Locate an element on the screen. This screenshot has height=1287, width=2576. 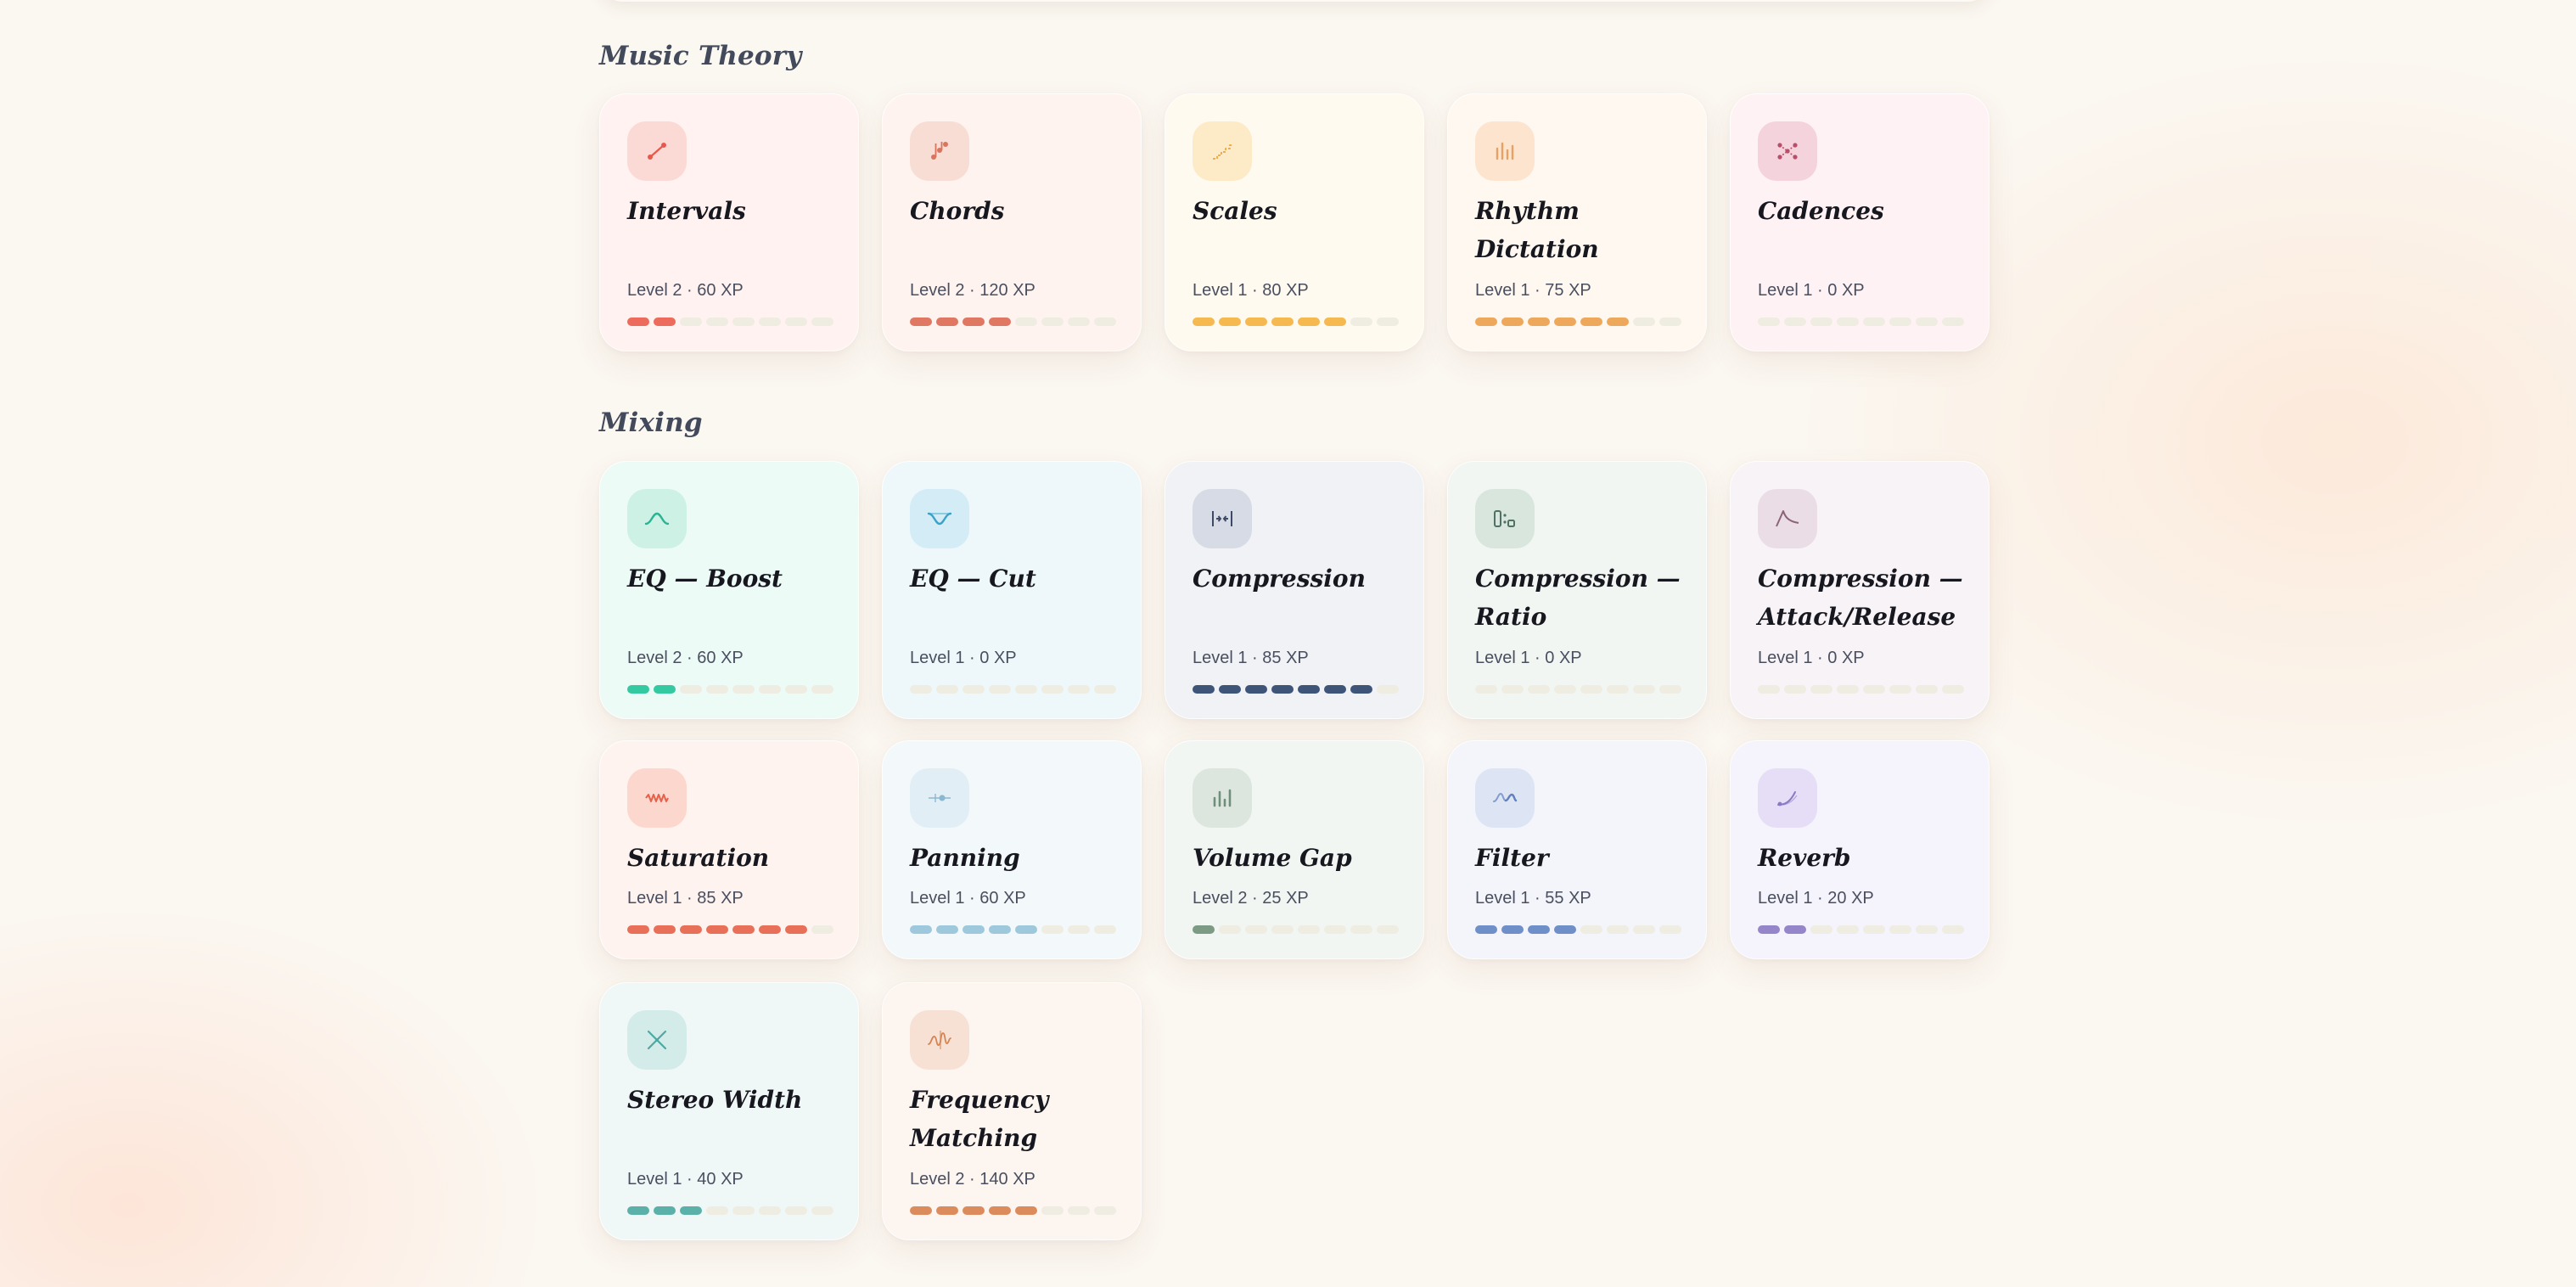
skill-level-xp: Level 2 · 60 XP is located at coordinates (685, 658).